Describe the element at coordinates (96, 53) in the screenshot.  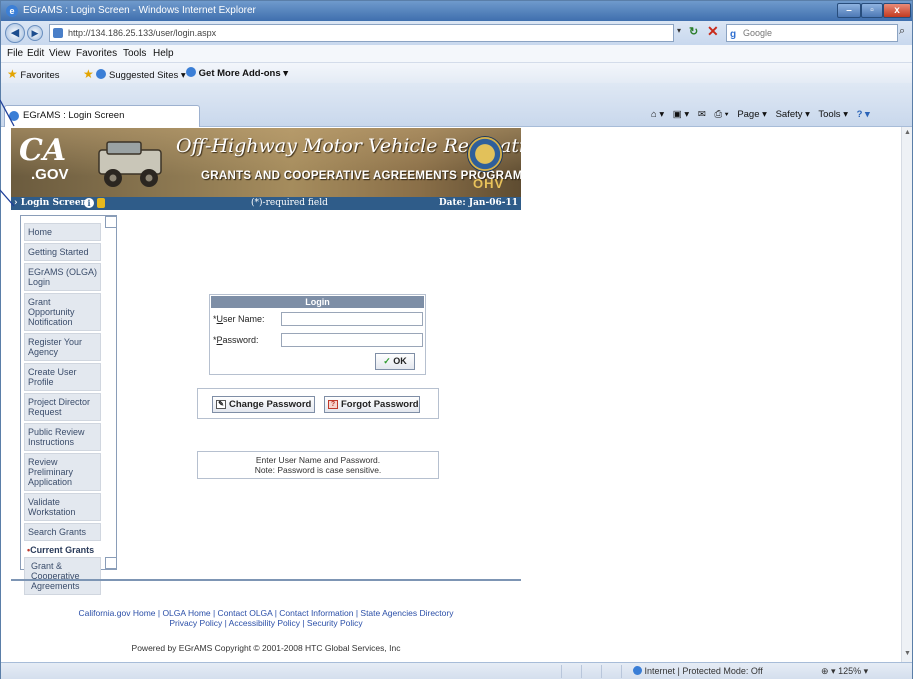
I see `menu-favorites: Favorites` at that location.